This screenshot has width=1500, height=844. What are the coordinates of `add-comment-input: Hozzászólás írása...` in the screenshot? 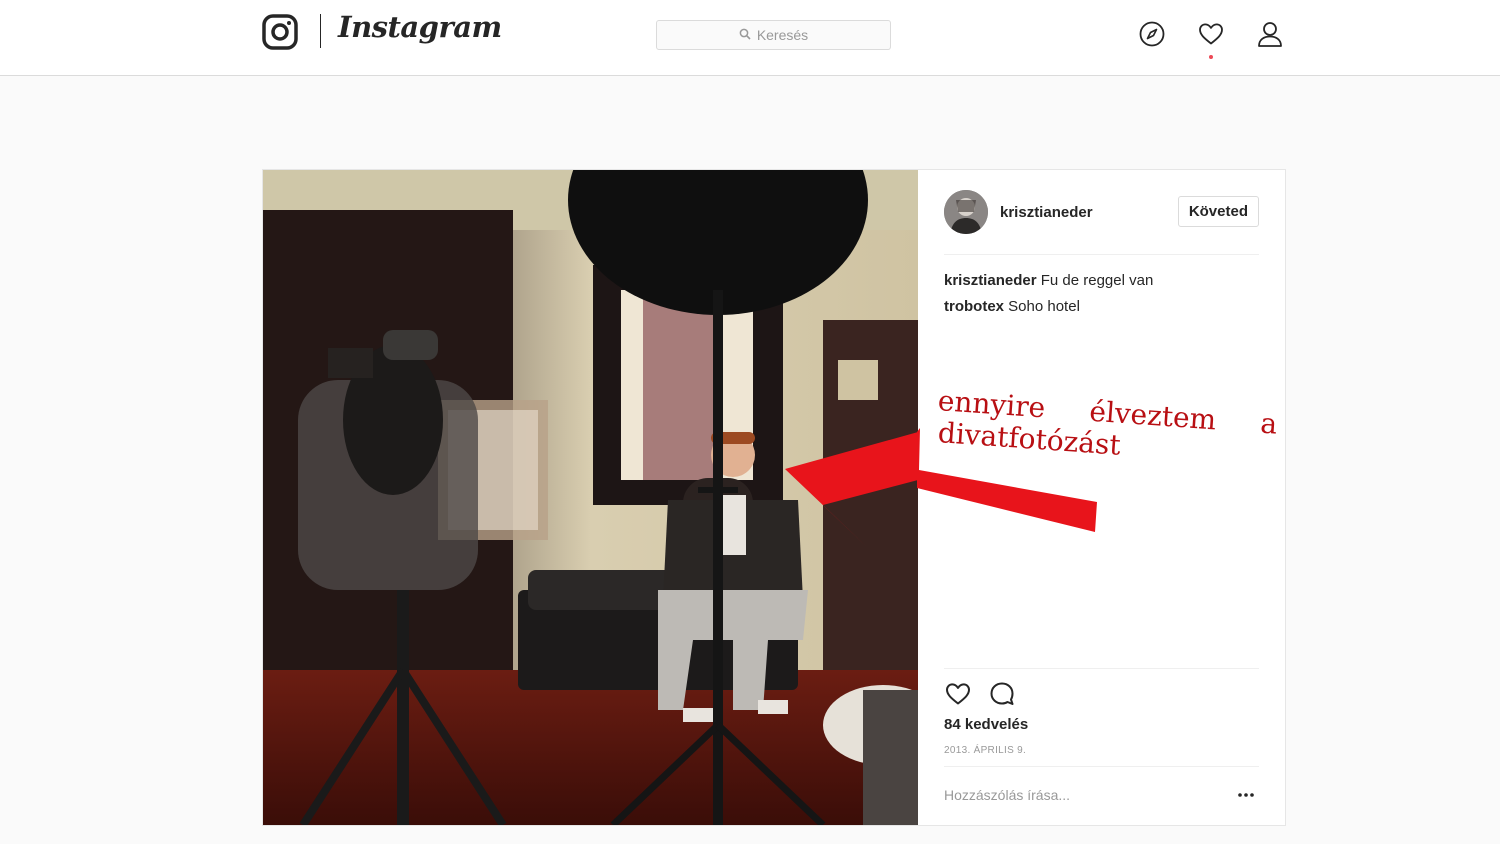 It's located at (1007, 795).